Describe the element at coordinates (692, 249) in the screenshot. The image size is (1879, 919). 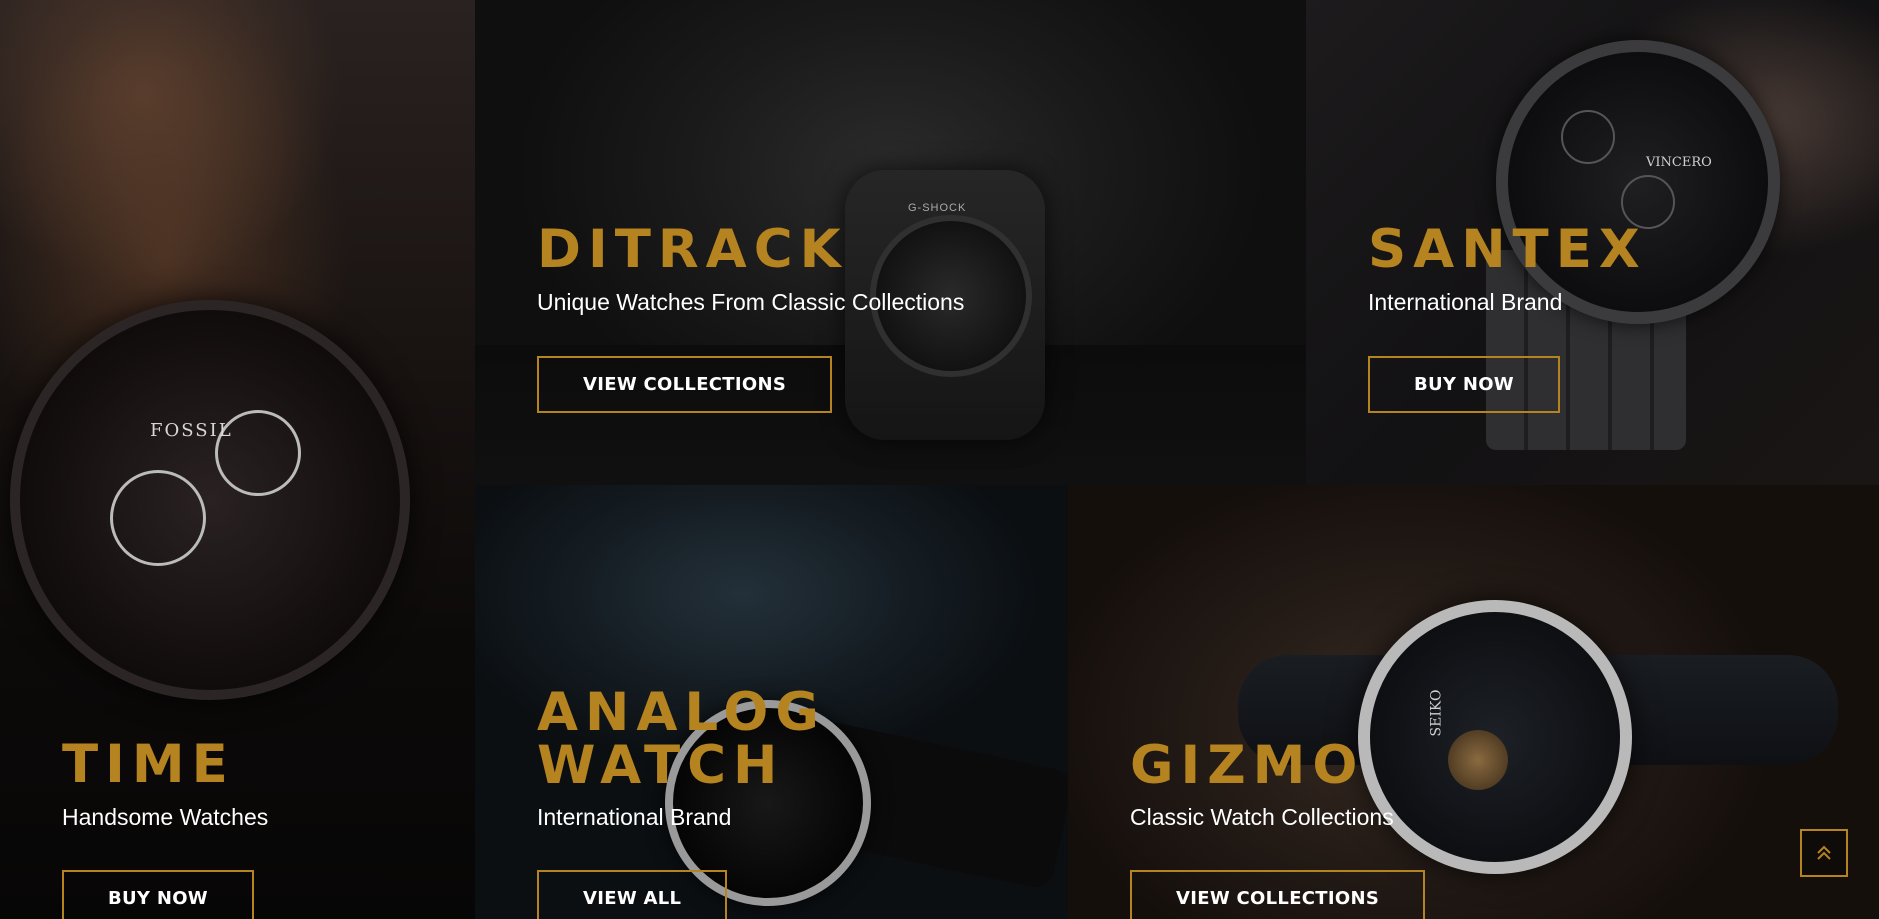
I see `tile-ditrack-title: DITRACK` at that location.